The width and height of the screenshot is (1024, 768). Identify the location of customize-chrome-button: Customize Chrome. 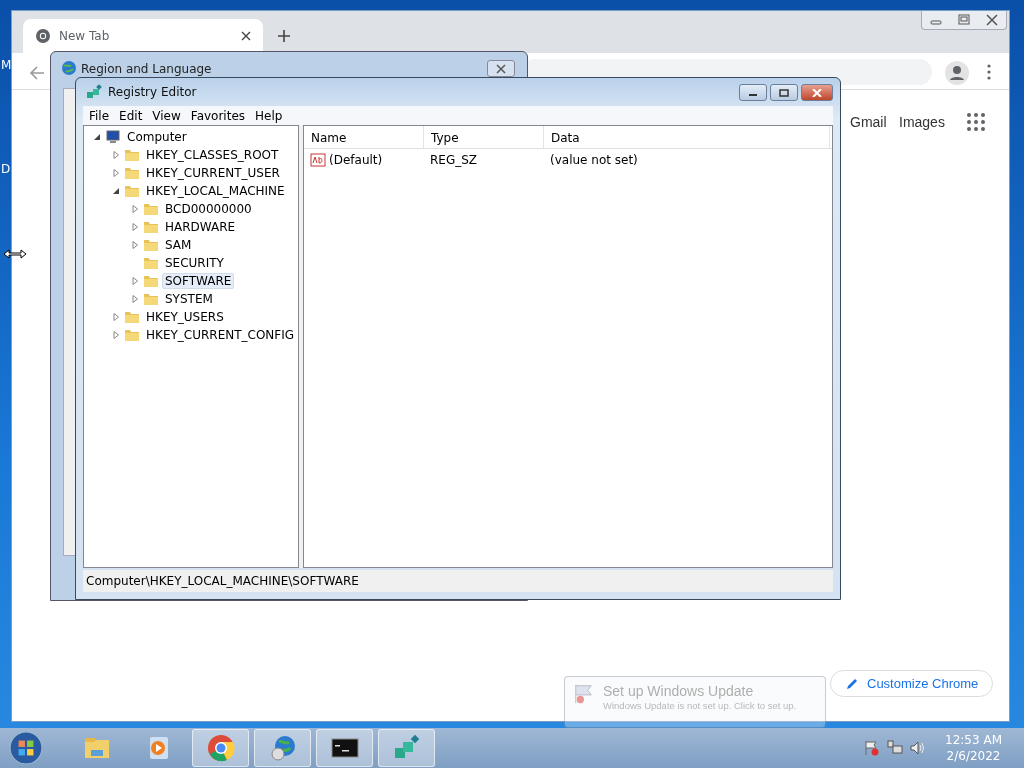
(912, 683).